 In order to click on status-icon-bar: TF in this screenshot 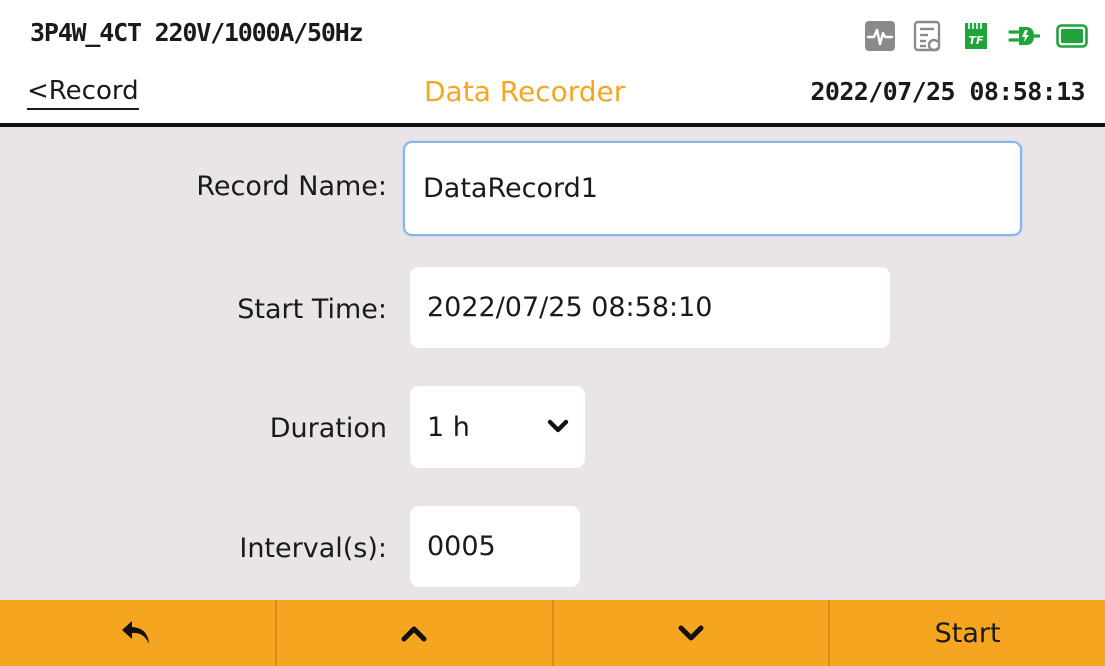, I will do `click(976, 36)`.